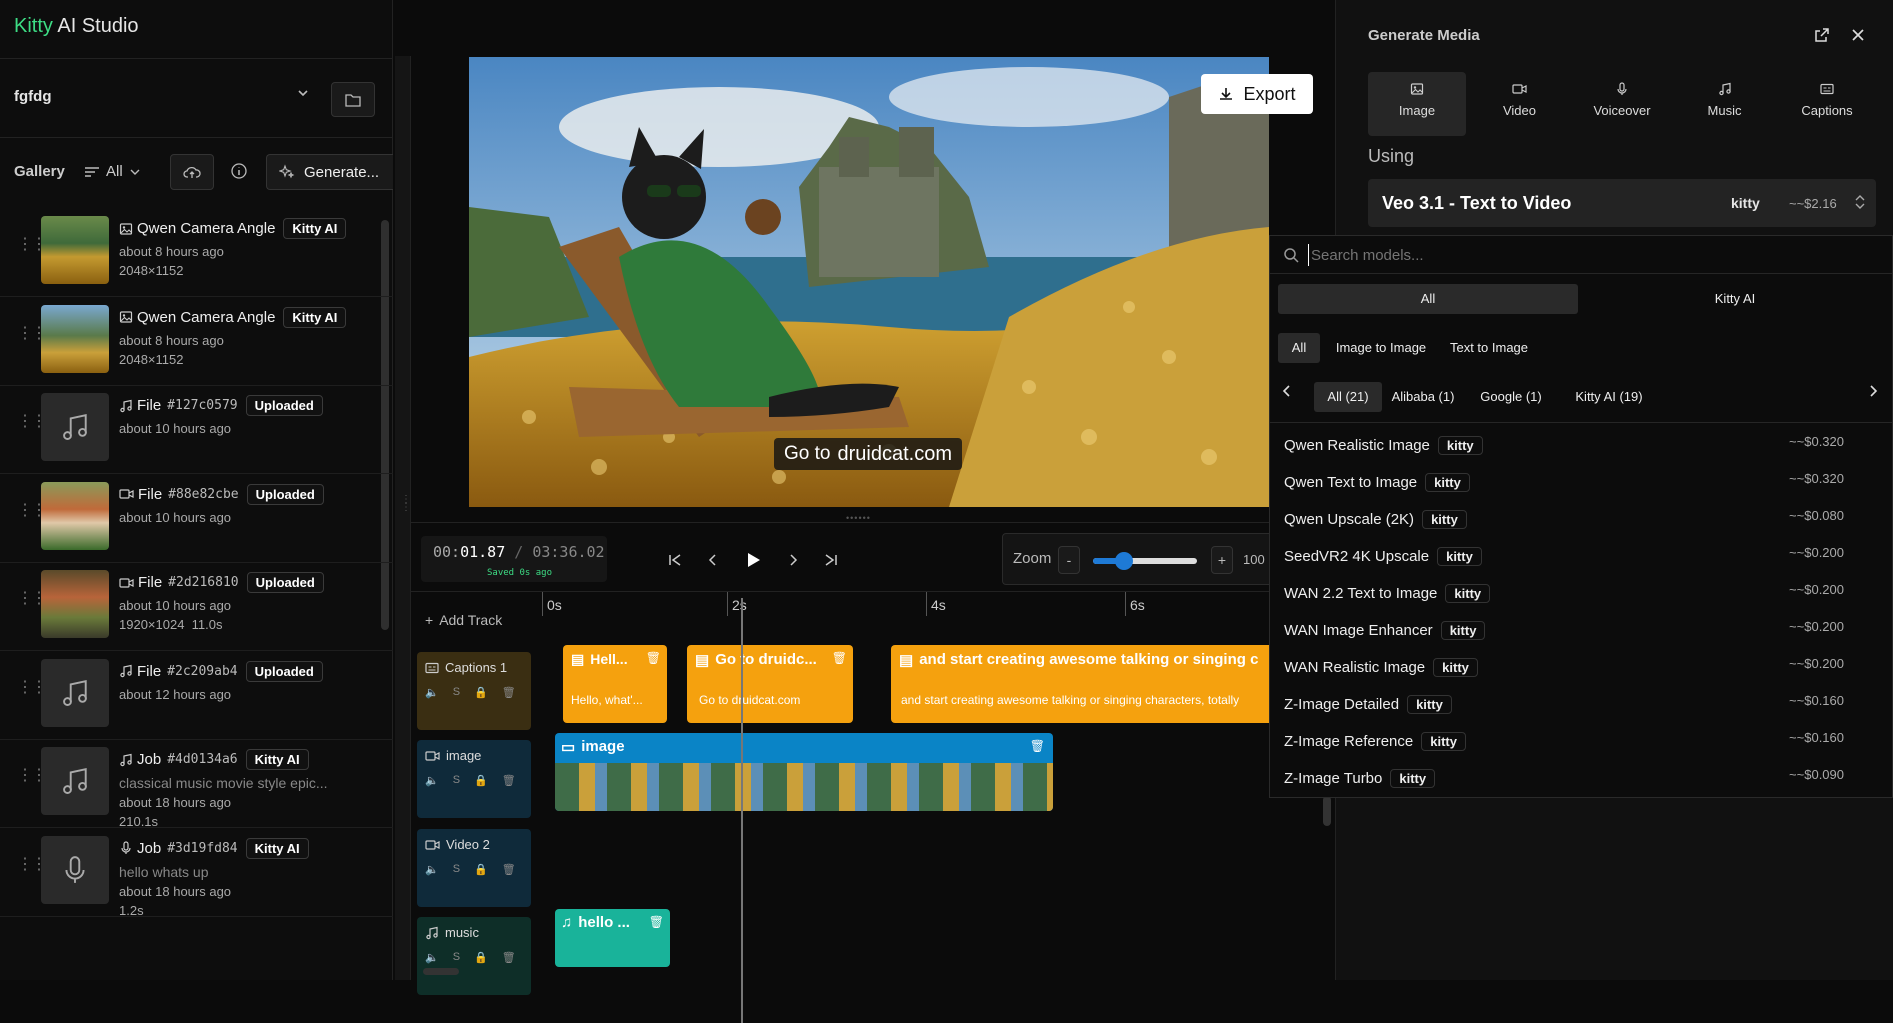 The width and height of the screenshot is (1893, 1023). Describe the element at coordinates (32, 96) in the screenshot. I see `project-name: fgfdg` at that location.